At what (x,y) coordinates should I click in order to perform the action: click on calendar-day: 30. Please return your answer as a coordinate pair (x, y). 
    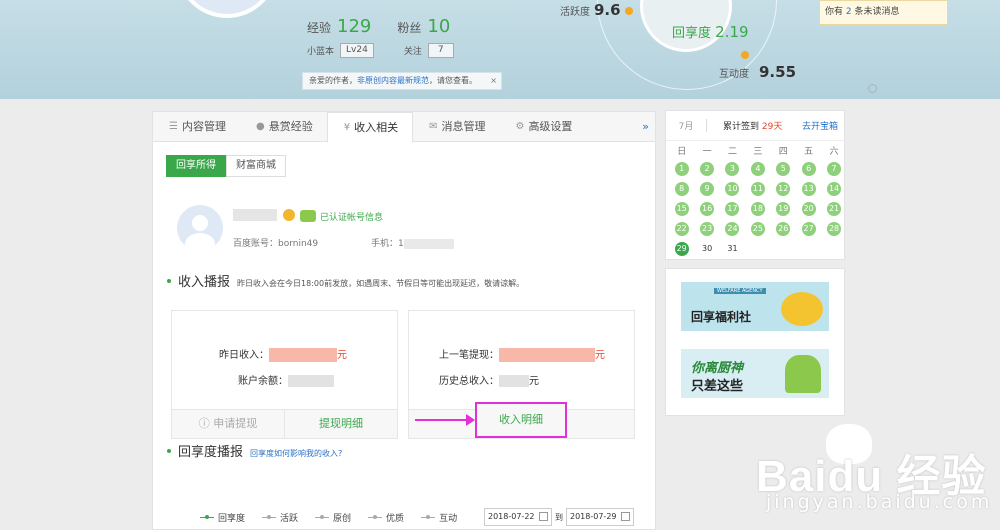
    Looking at the image, I should click on (706, 249).